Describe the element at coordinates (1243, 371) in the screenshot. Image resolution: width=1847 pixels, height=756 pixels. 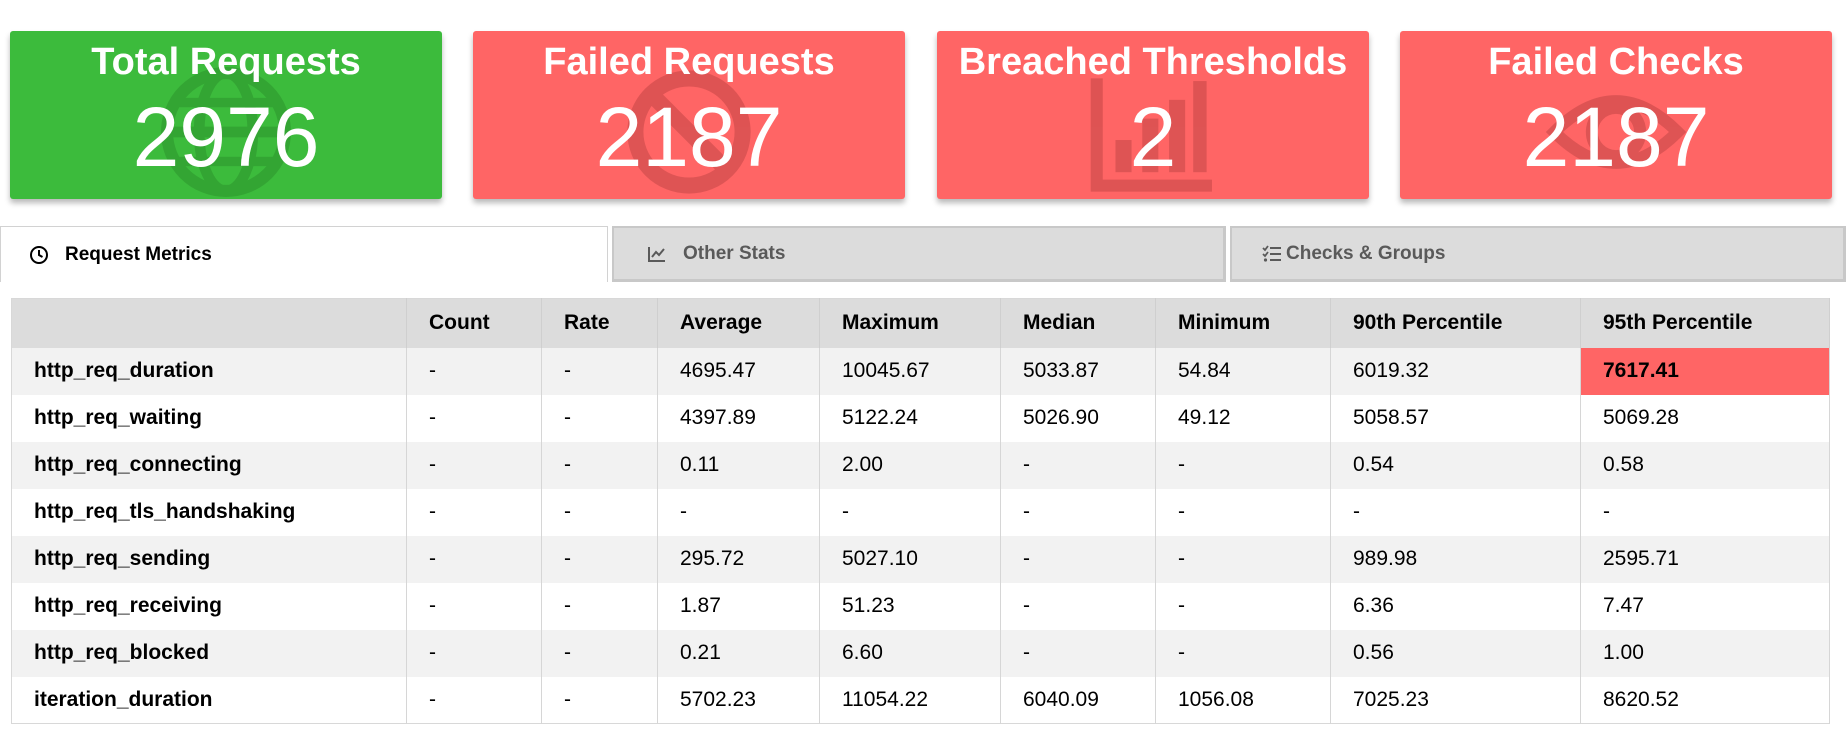
I see `metric-value: 54.84` at that location.